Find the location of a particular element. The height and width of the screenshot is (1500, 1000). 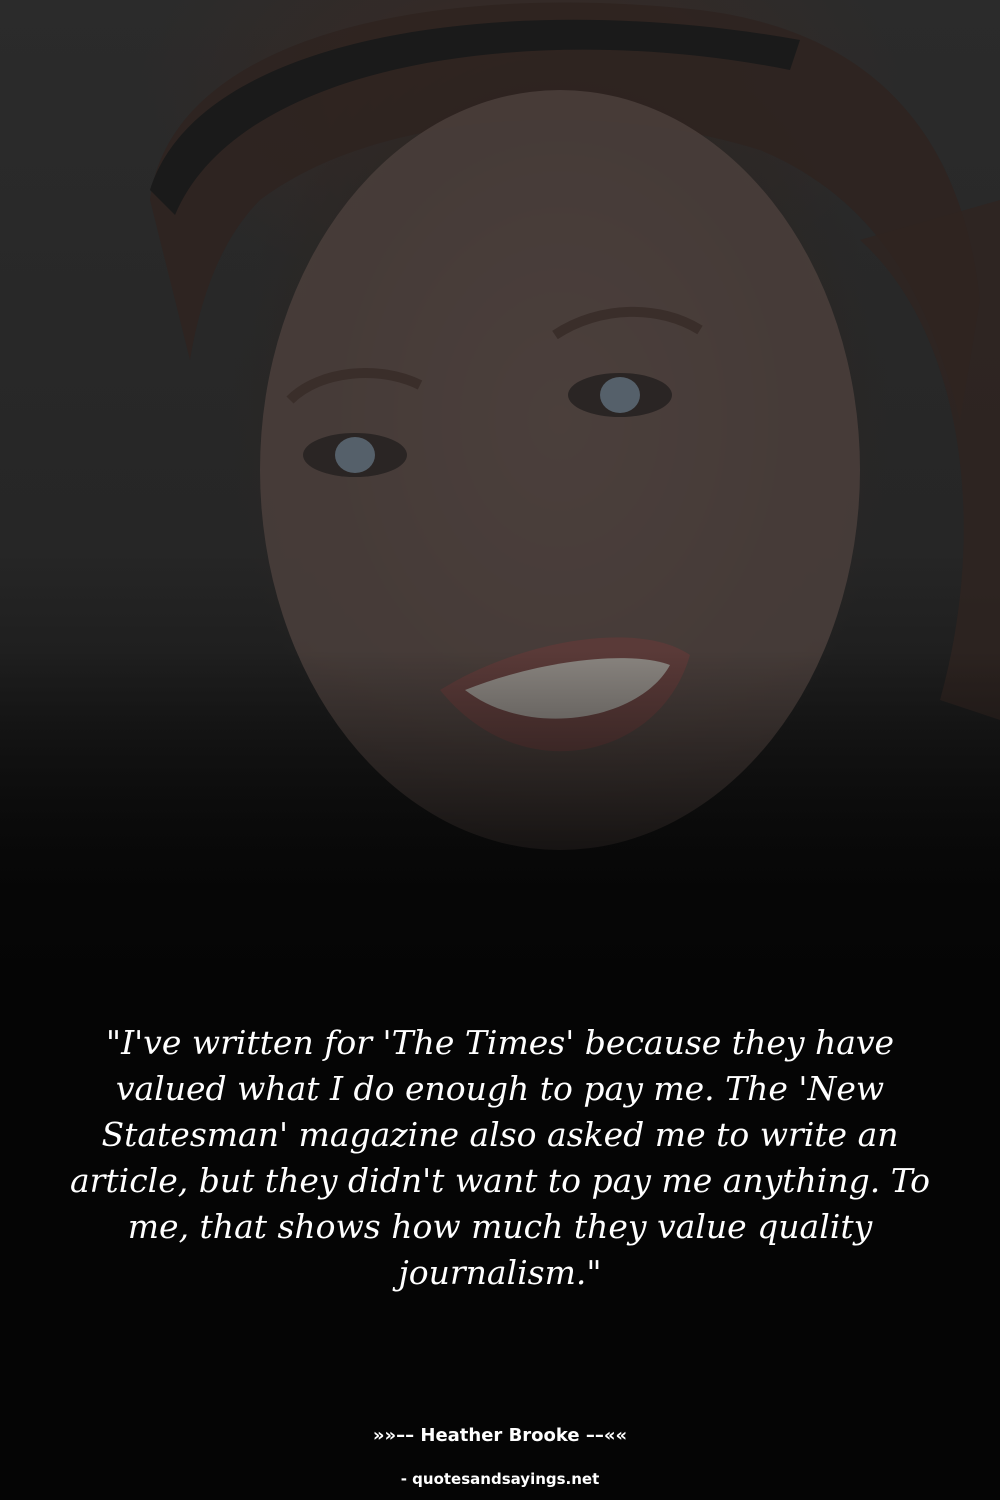

source-credit: - quotesandsayings.net is located at coordinates (500, 1479).